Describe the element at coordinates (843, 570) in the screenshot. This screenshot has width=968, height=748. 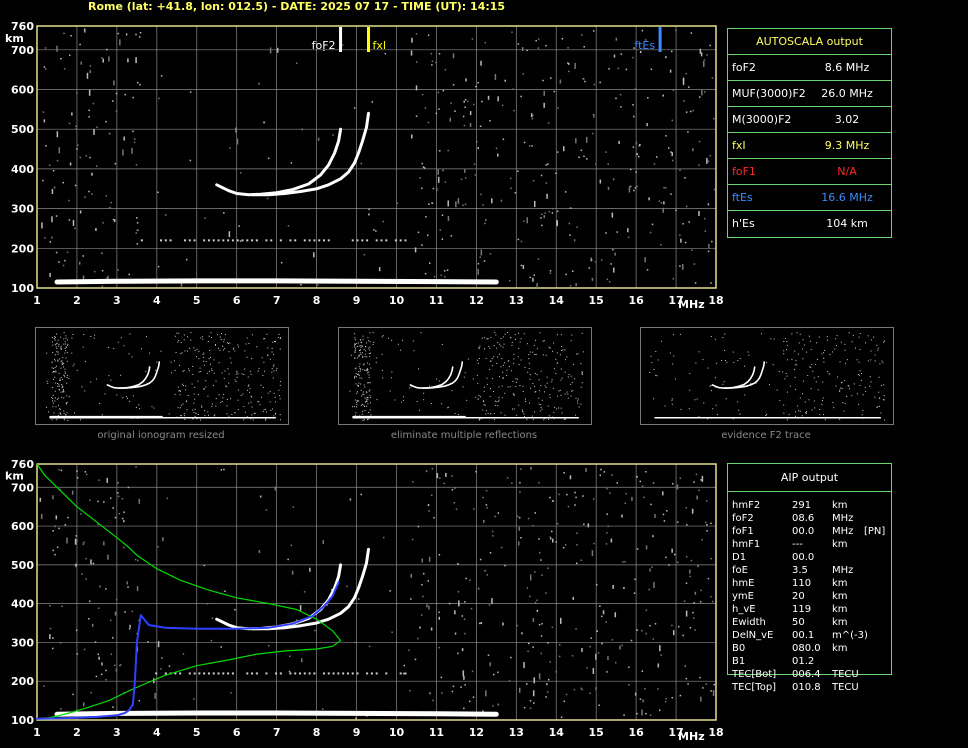
I see `aip-row-unit: MHz` at that location.